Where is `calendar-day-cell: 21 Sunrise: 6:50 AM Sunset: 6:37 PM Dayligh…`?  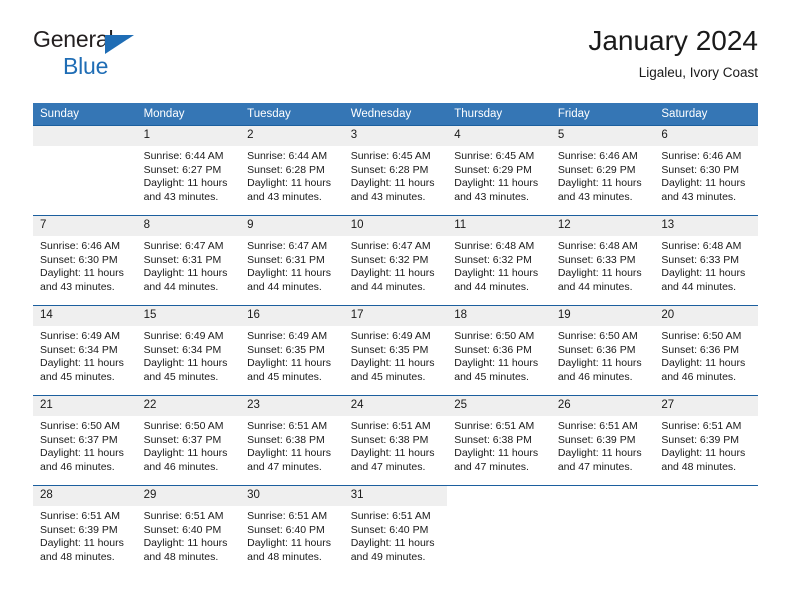 calendar-day-cell: 21 Sunrise: 6:50 AM Sunset: 6:37 PM Dayligh… is located at coordinates (85, 440).